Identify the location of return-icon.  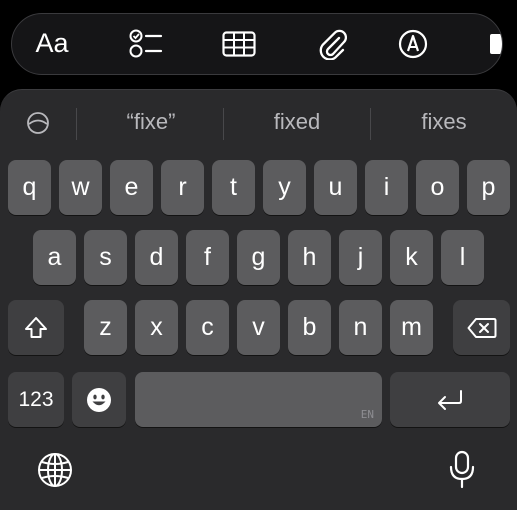
(450, 399).